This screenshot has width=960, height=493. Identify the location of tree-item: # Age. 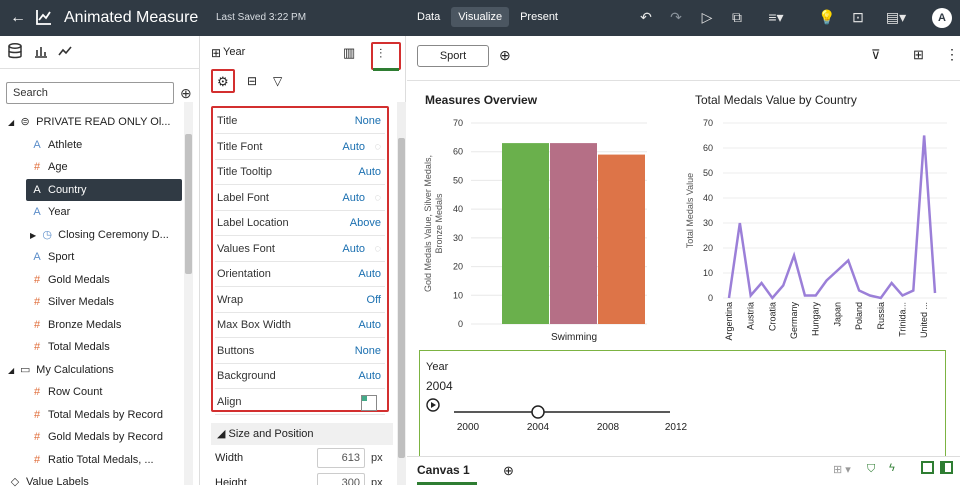
(91, 167).